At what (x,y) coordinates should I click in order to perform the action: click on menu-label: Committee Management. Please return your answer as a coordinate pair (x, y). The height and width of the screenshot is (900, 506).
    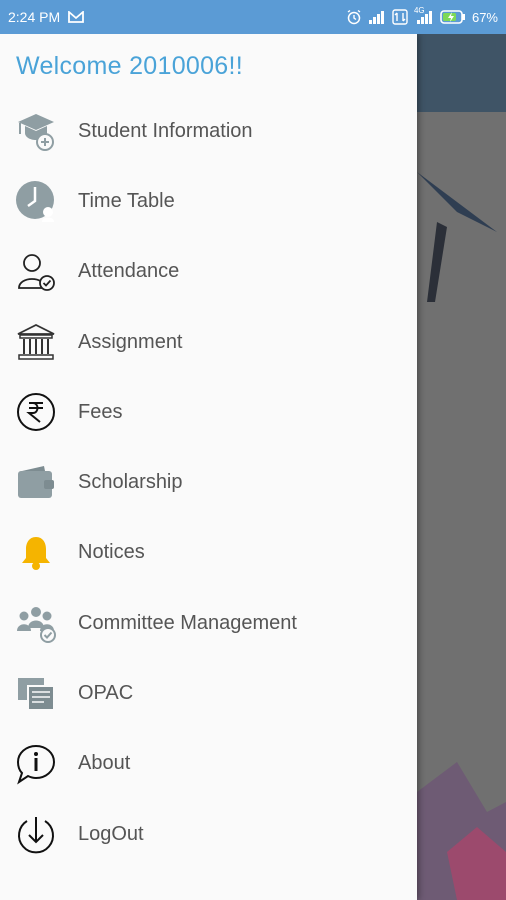
    Looking at the image, I should click on (187, 622).